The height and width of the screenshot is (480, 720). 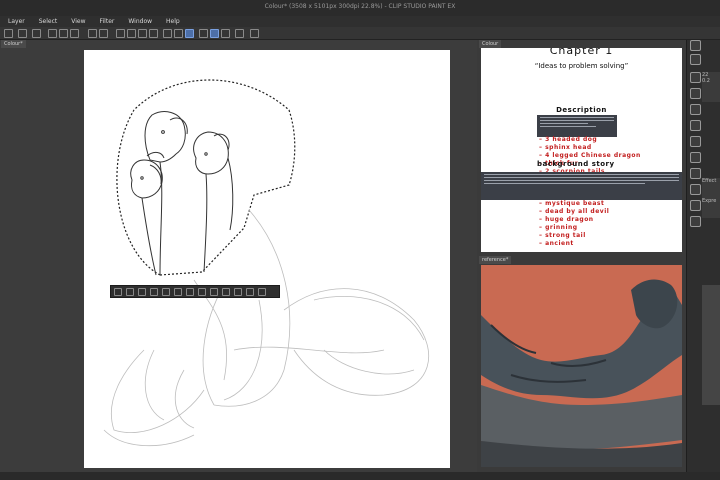 What do you see at coordinates (250, 291) in the screenshot?
I see `transparent-icon` at bounding box center [250, 291].